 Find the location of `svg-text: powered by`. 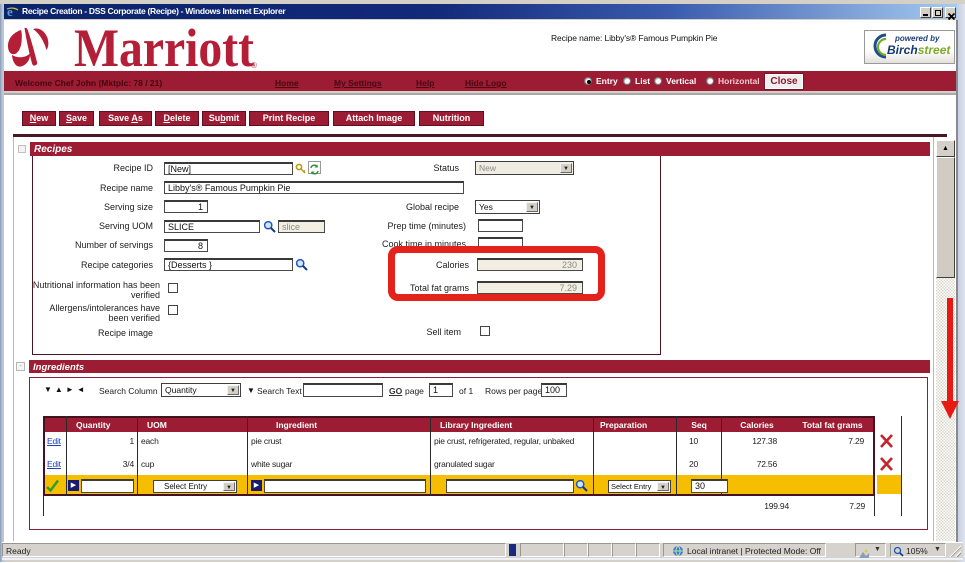

svg-text: powered by is located at coordinates (917, 38).